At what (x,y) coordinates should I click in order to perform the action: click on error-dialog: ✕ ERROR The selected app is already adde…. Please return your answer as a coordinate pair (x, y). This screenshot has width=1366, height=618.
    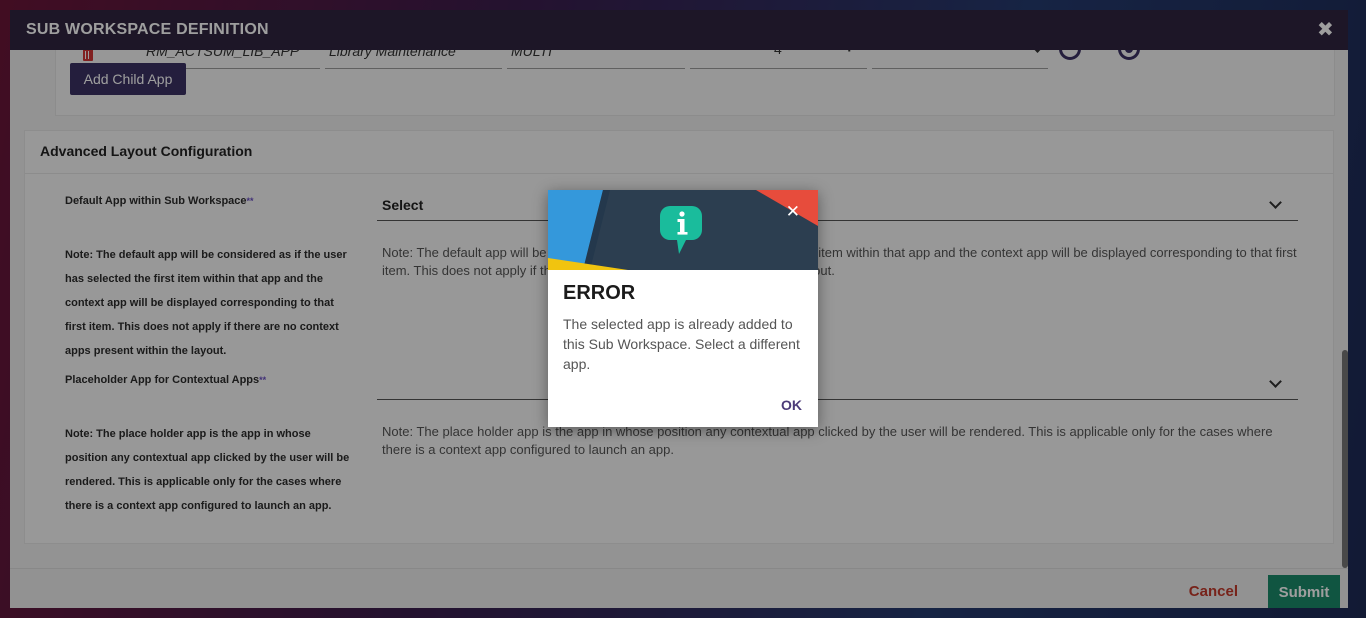
    Looking at the image, I should click on (683, 308).